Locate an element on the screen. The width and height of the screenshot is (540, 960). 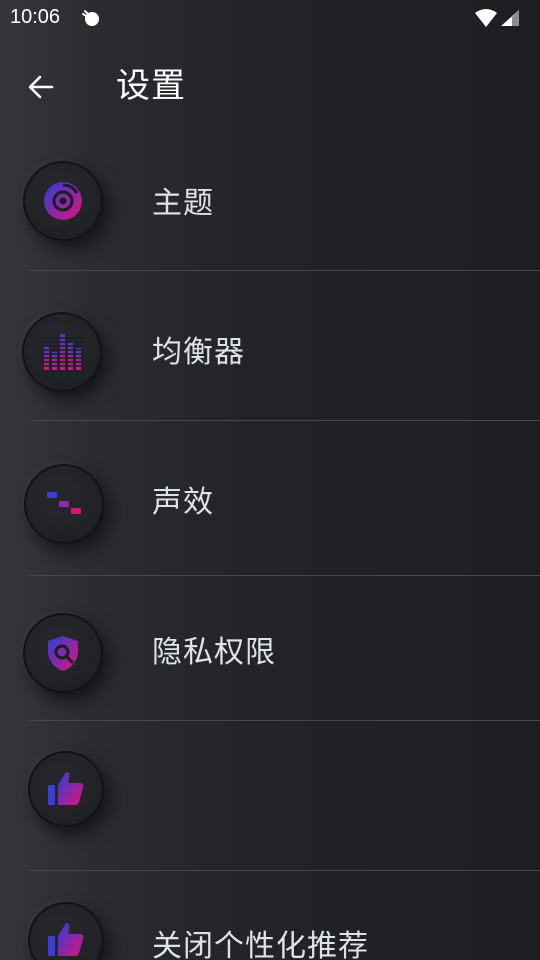
privacy-shield-icon is located at coordinates (63, 653).